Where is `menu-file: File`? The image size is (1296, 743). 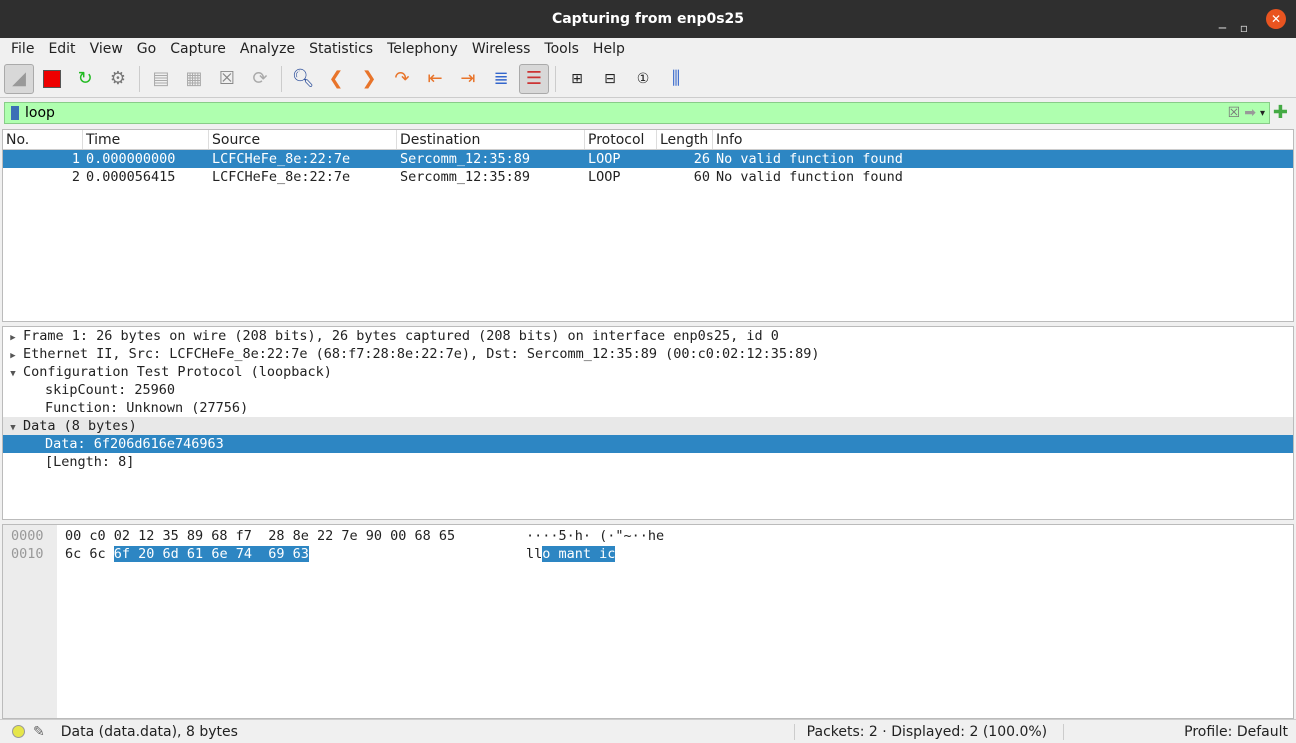
menu-file: File is located at coordinates (22, 49).